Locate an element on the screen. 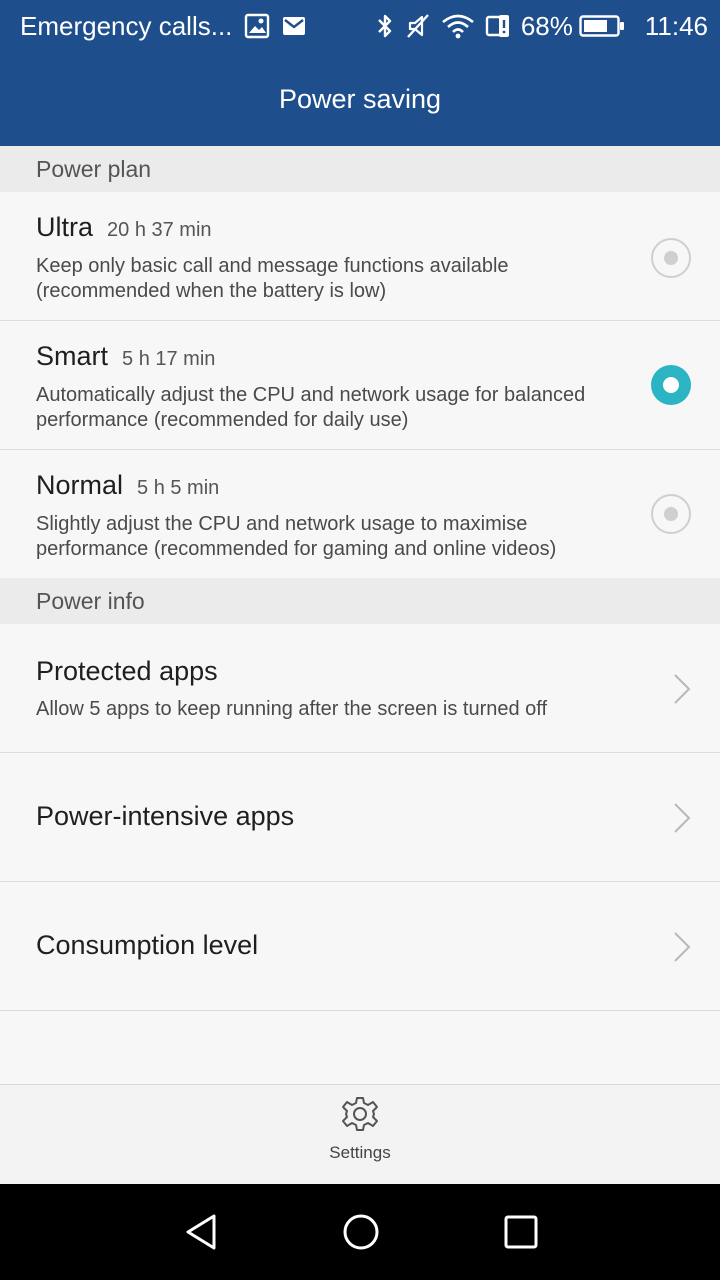 This screenshot has height=1280, width=720. home-icon is located at coordinates (361, 1232).